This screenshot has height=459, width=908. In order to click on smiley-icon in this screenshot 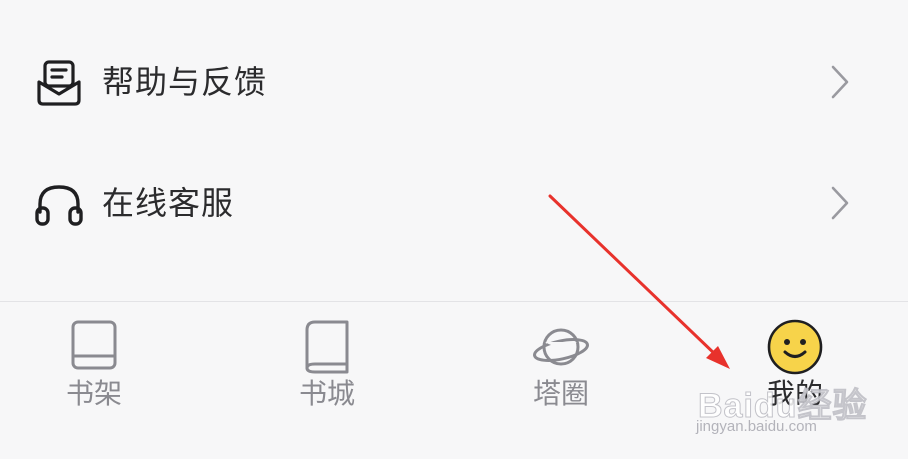, I will do `click(795, 347)`.